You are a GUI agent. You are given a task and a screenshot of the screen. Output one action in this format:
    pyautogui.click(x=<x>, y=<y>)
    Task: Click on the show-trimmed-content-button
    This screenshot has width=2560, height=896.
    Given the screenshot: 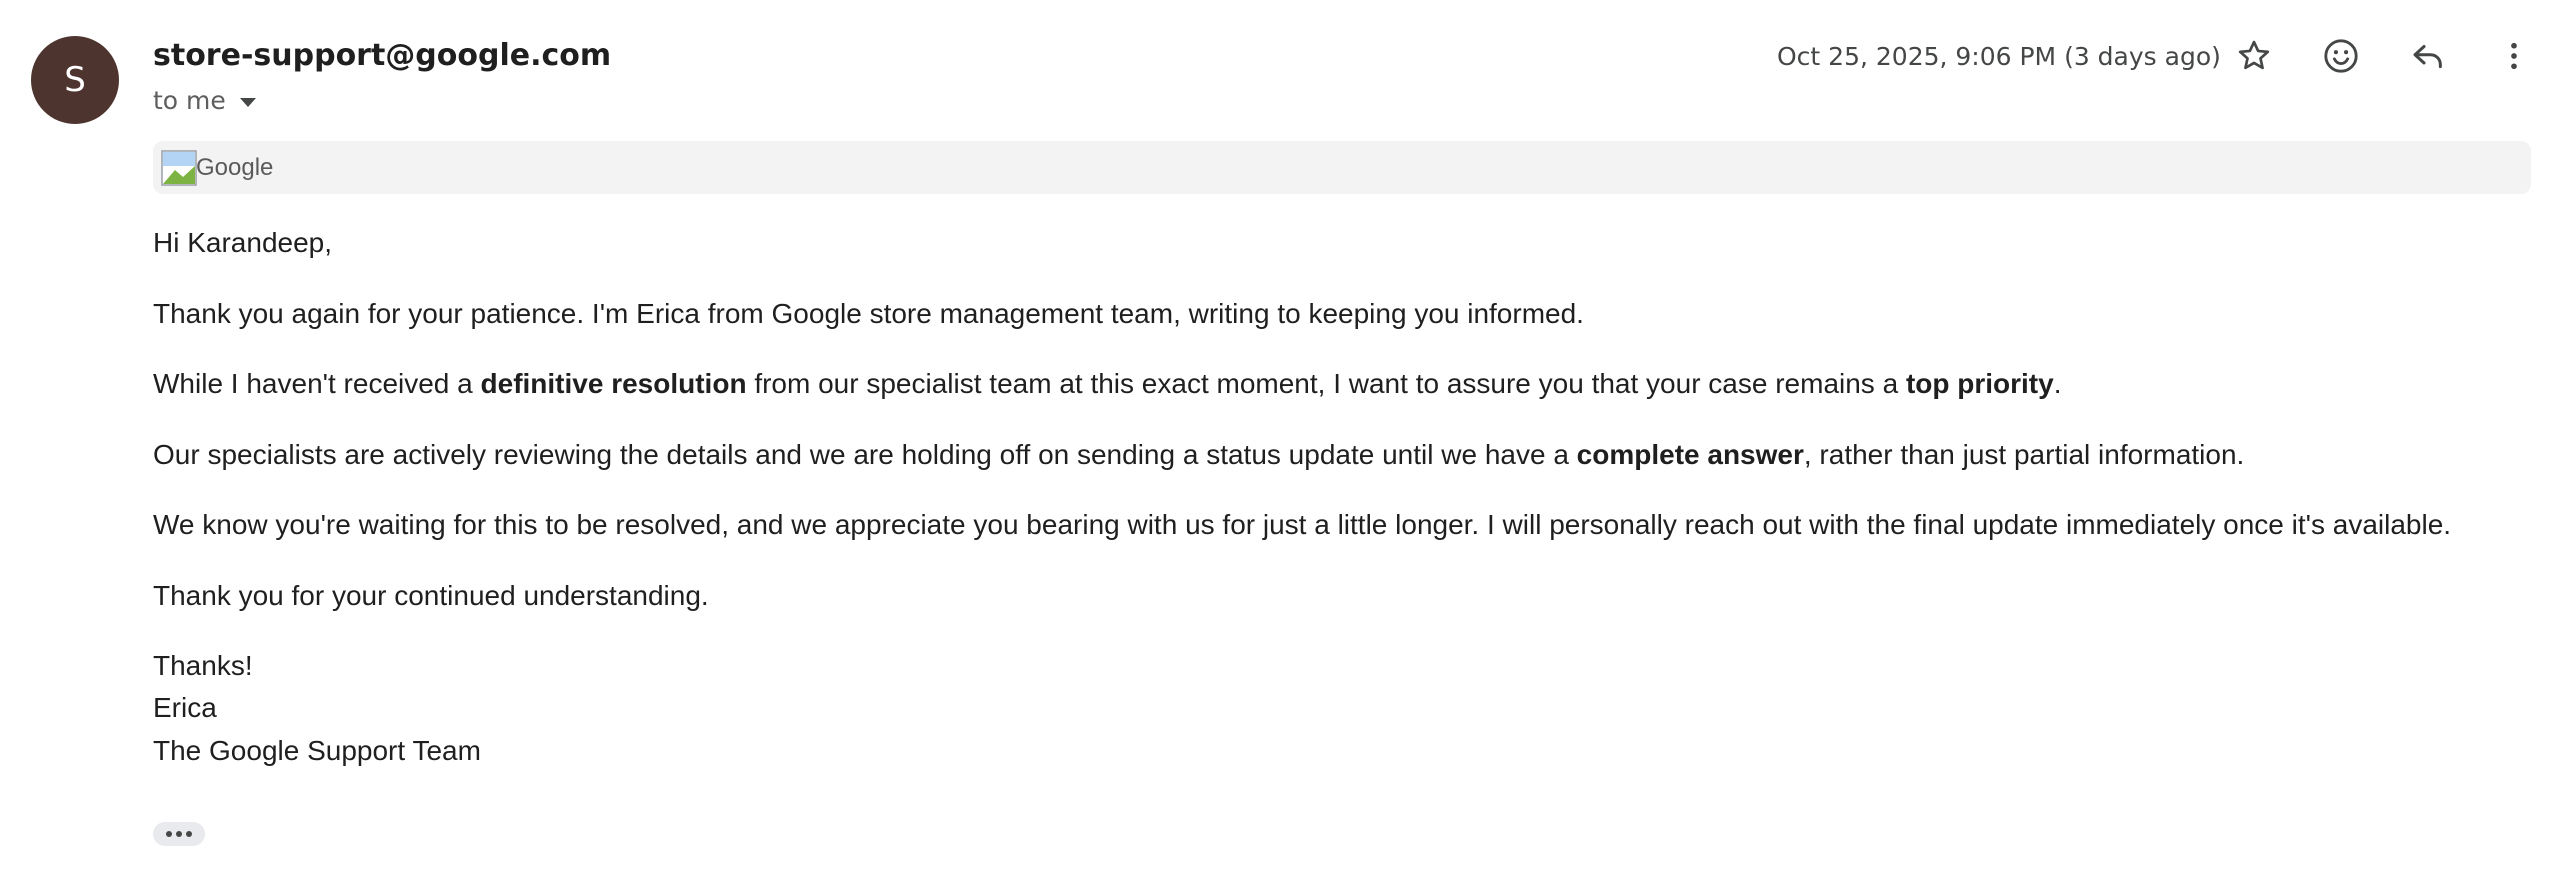 What is the action you would take?
    pyautogui.click(x=179, y=834)
    